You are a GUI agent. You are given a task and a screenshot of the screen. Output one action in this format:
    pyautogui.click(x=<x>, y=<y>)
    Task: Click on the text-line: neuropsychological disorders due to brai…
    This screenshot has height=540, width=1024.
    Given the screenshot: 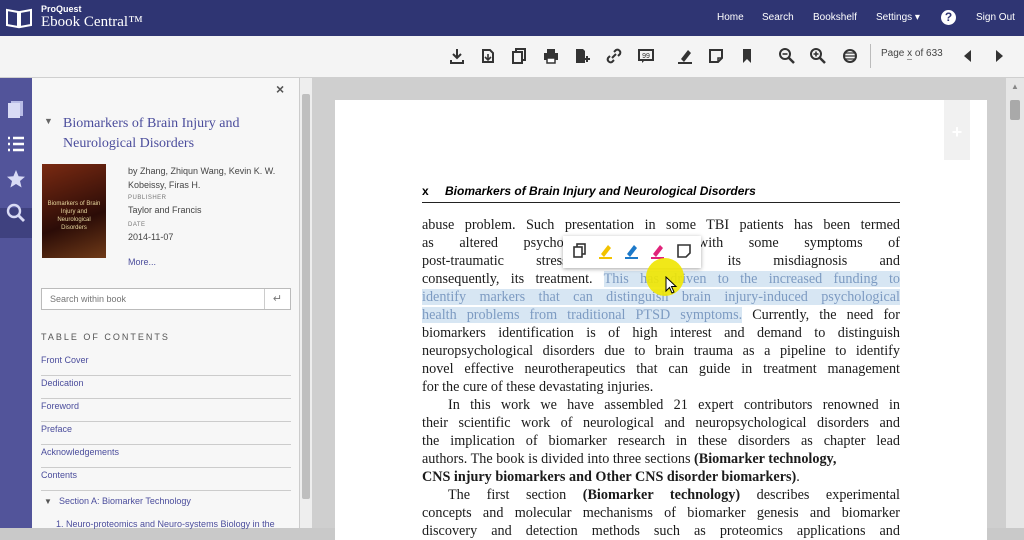 What is the action you would take?
    pyautogui.click(x=661, y=351)
    